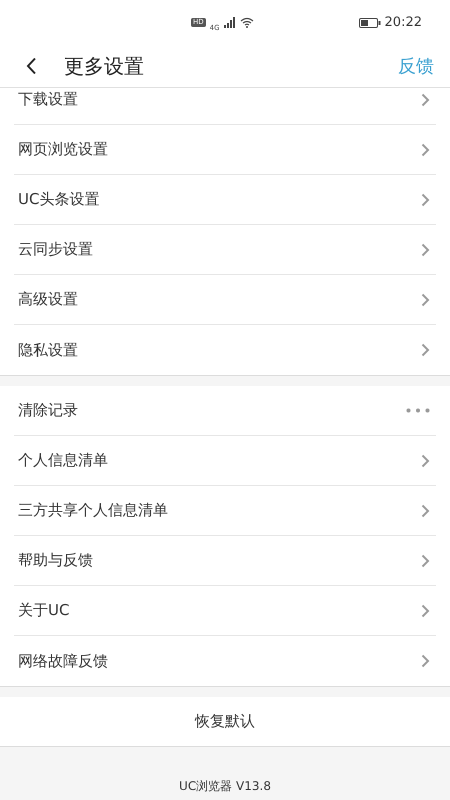 The height and width of the screenshot is (800, 450). I want to click on settings-item: 个人信息清单, so click(225, 461).